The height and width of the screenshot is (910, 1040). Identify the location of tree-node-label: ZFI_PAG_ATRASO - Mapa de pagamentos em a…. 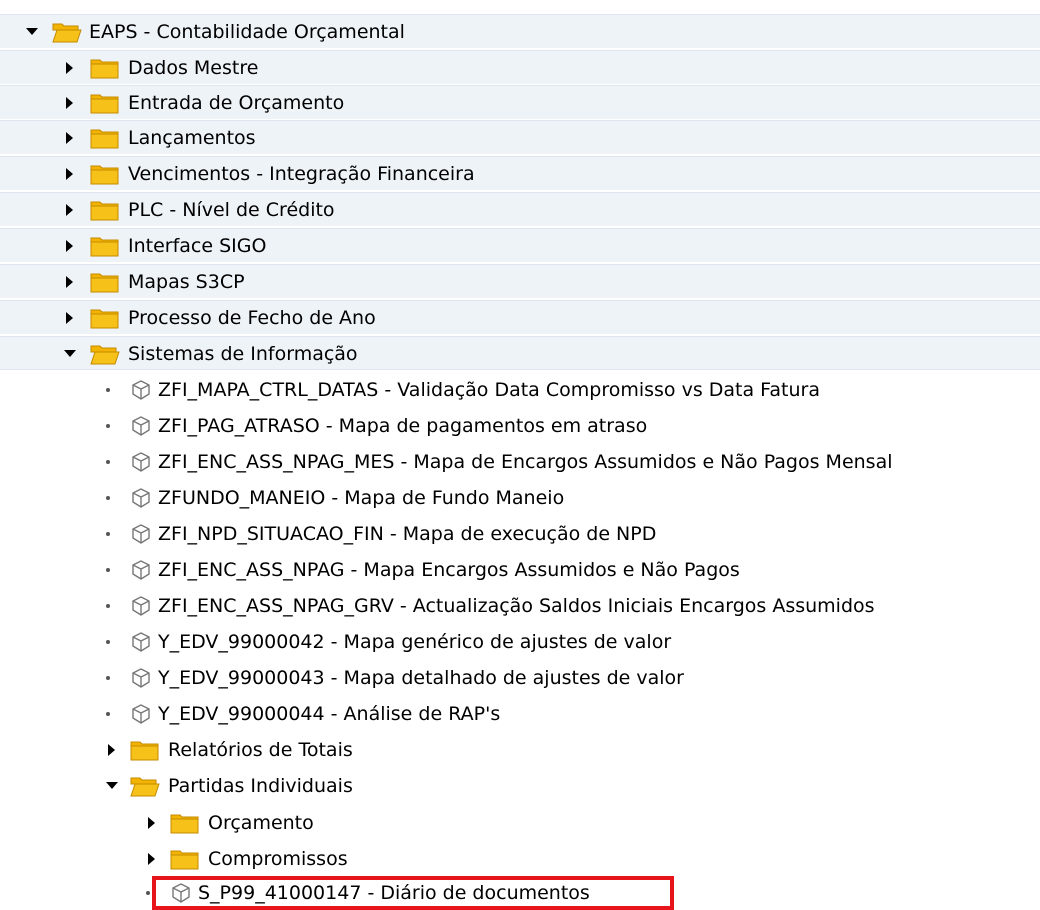
(403, 426).